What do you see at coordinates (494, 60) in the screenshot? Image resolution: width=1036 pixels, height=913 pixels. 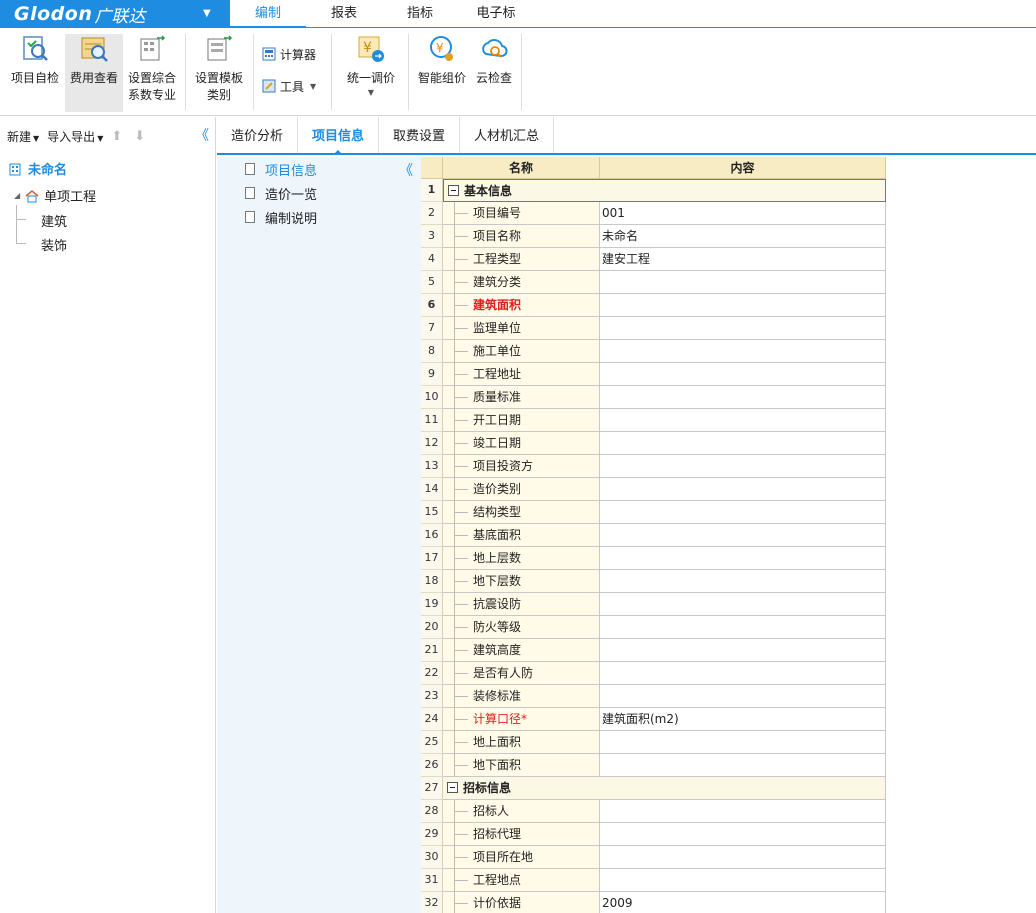 I see `cloud-check-button: 云检查` at bounding box center [494, 60].